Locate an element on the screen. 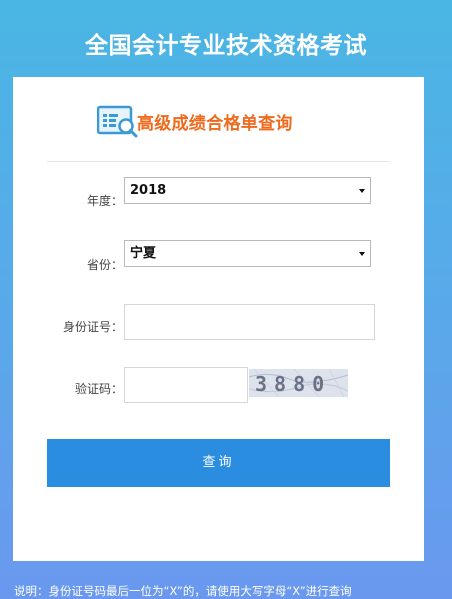  province-select: 宁夏 is located at coordinates (247, 253).